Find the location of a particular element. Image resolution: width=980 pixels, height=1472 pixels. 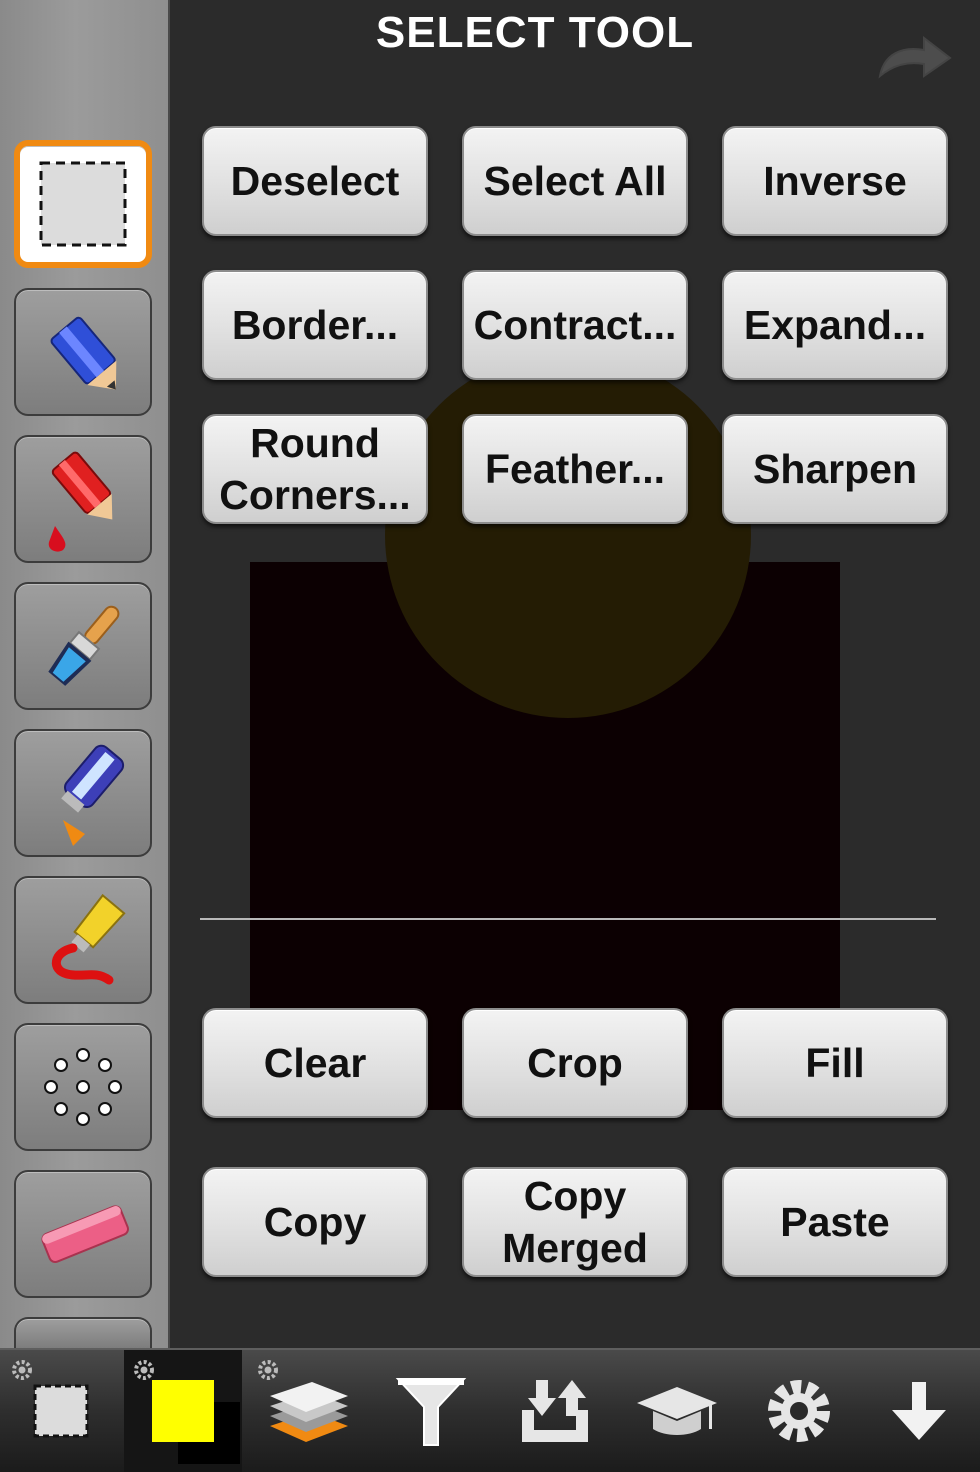

eraser-icon is located at coordinates (85, 1234).